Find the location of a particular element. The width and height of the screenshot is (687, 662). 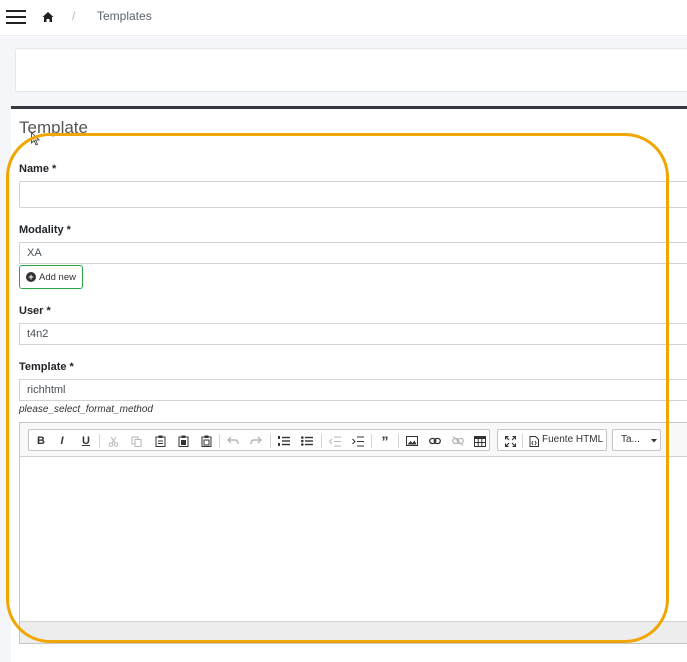

source-code-icon is located at coordinates (534, 441).